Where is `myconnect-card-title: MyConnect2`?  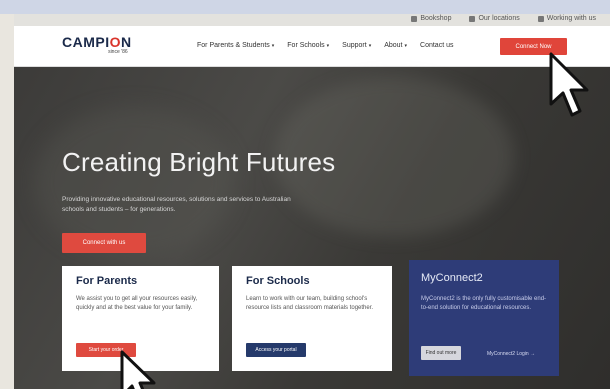 myconnect-card-title: MyConnect2 is located at coordinates (452, 278).